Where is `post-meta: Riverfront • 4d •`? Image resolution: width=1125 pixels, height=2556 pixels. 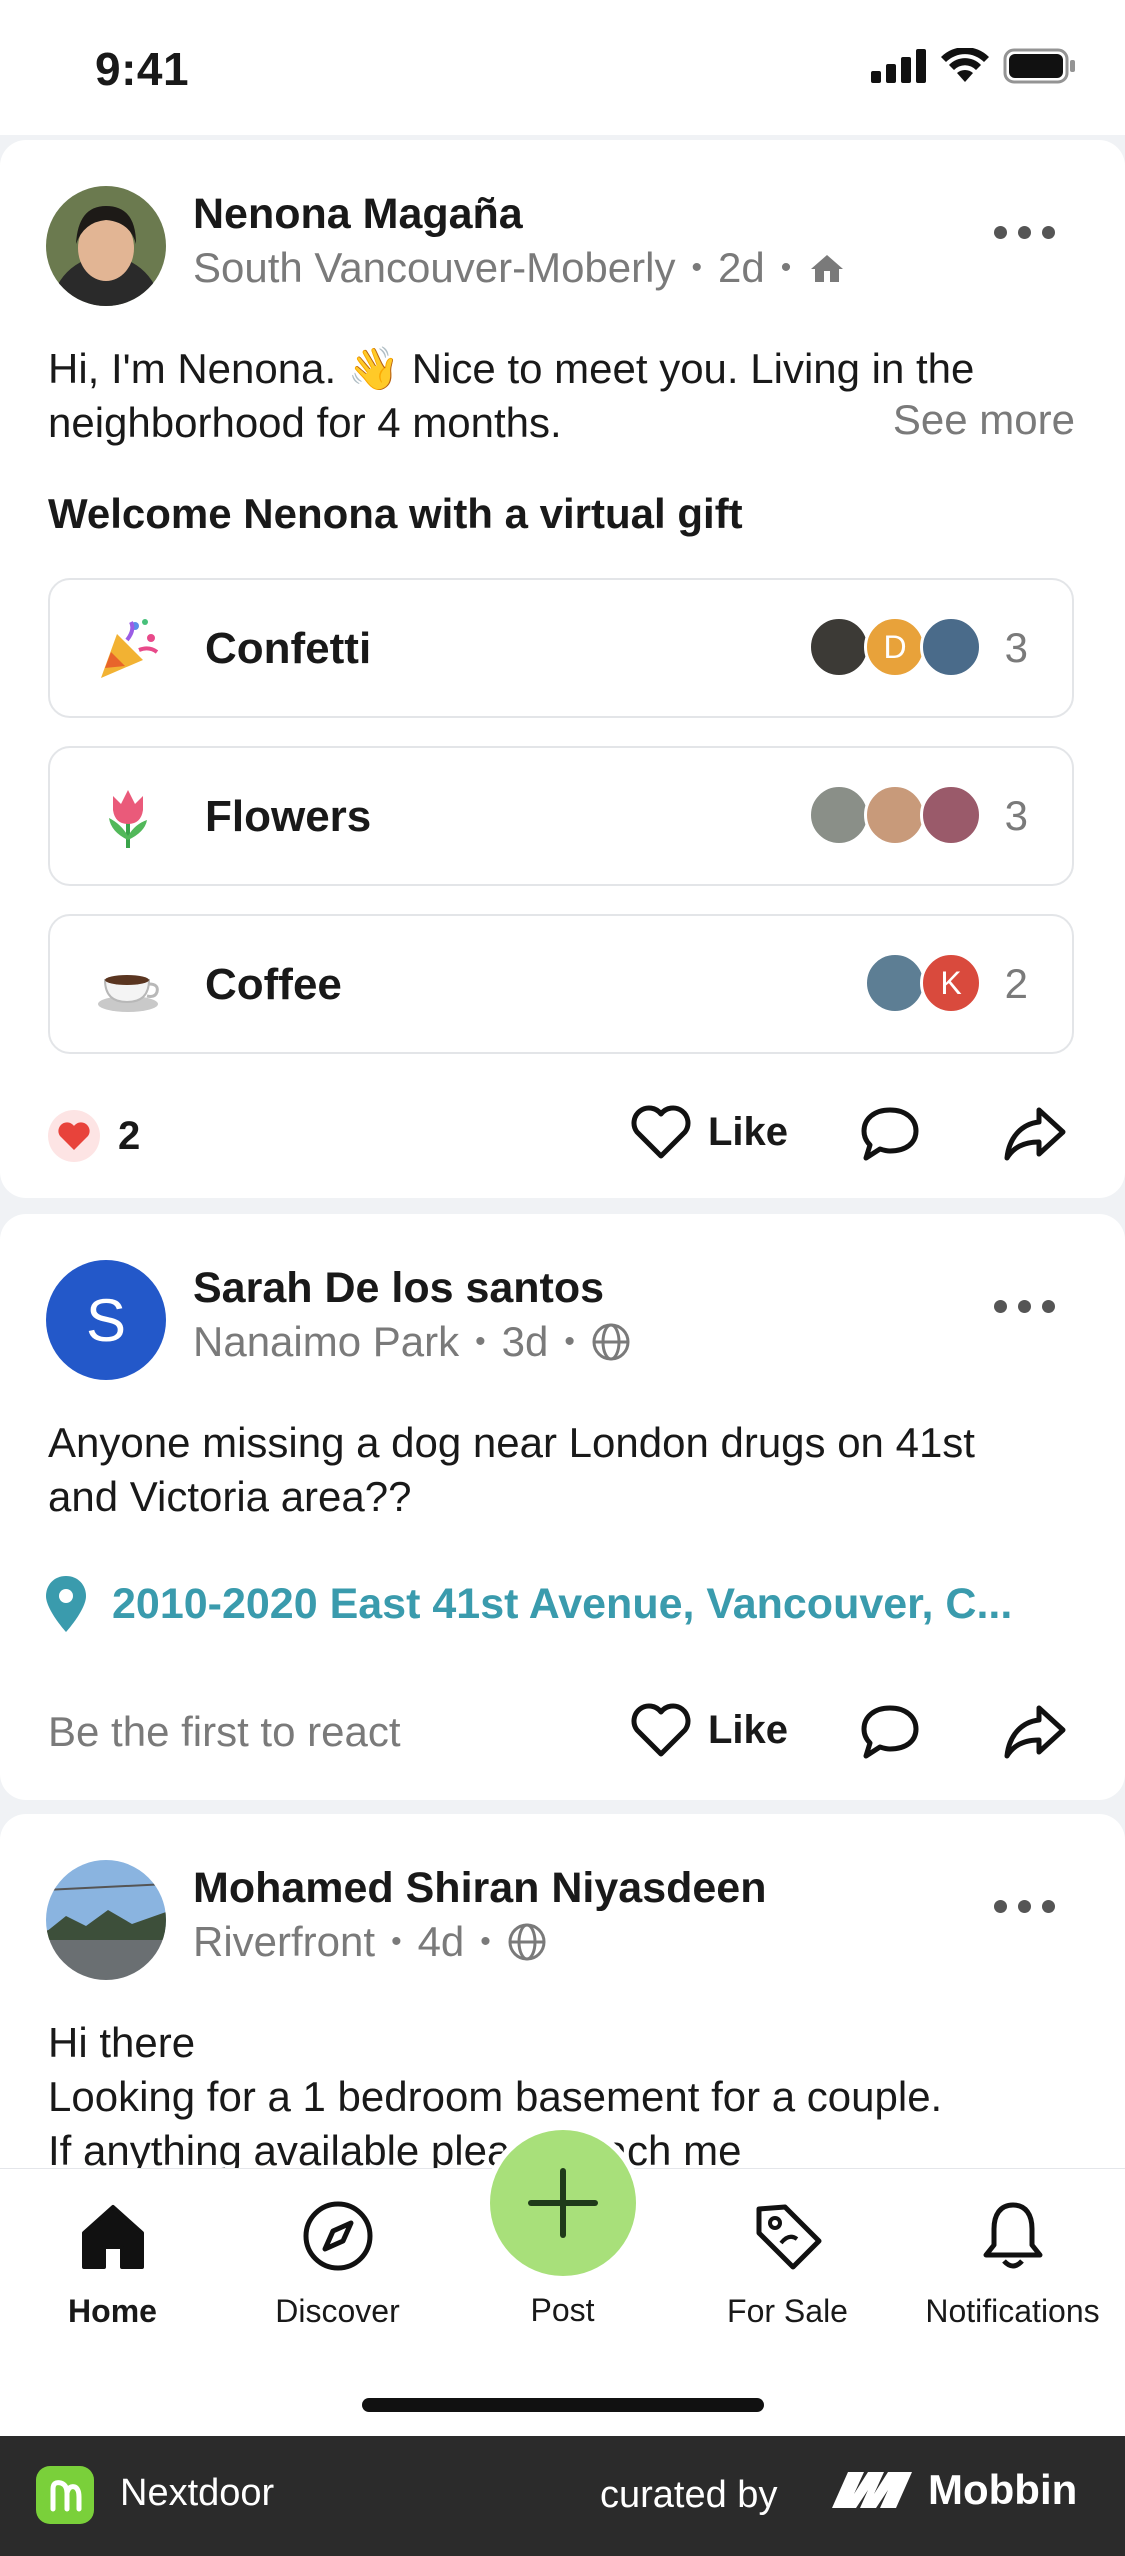
post-meta: Riverfront • 4d • is located at coordinates (370, 1942).